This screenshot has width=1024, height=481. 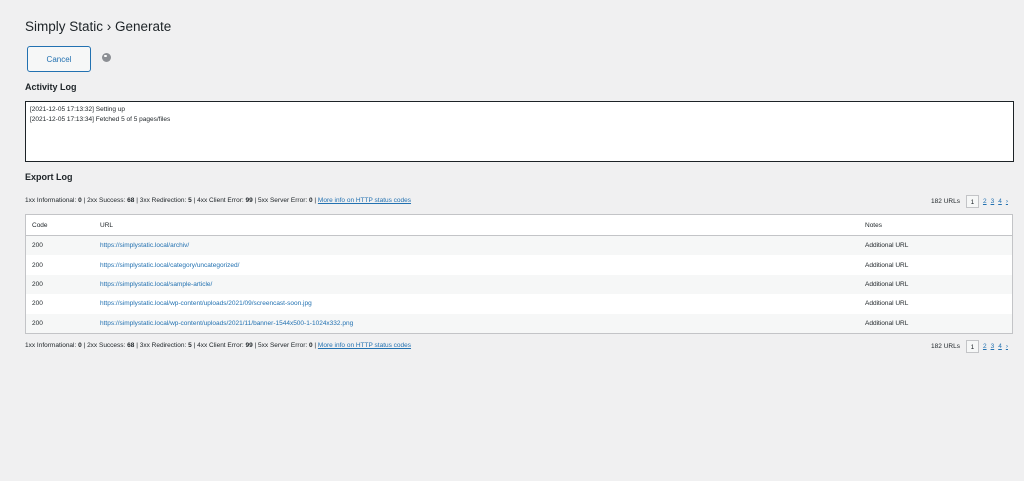 What do you see at coordinates (98, 26) in the screenshot?
I see `page-title: Simply Static › Generate` at bounding box center [98, 26].